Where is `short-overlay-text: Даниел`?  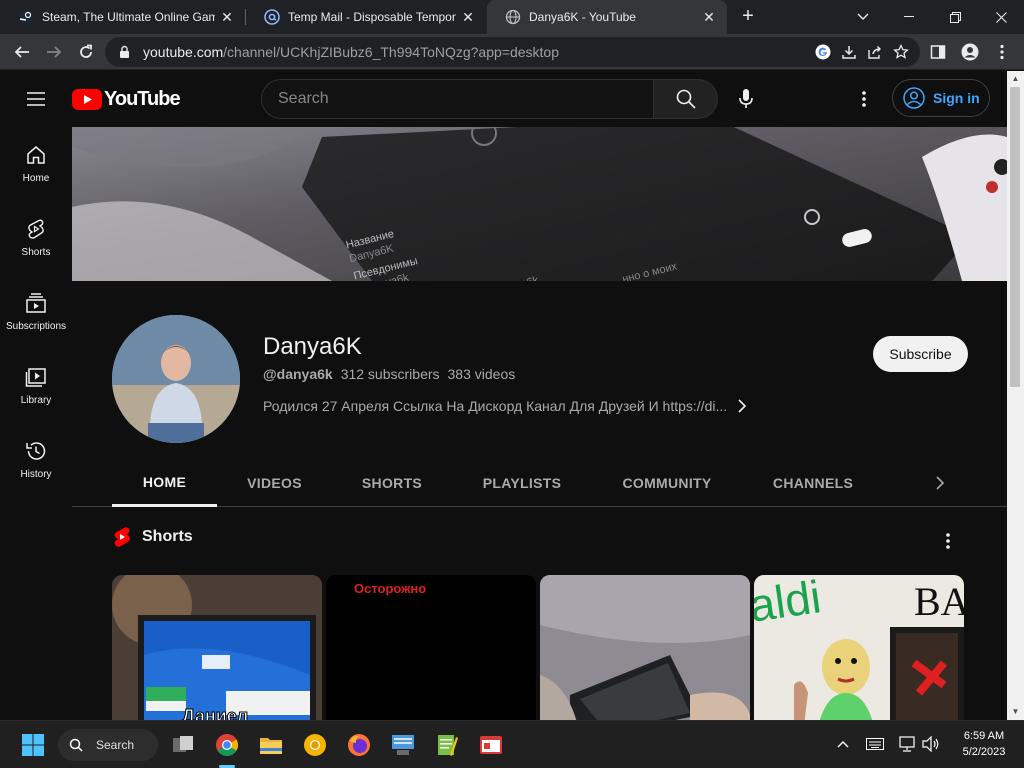
short-overlay-text: Даниел is located at coordinates (215, 713).